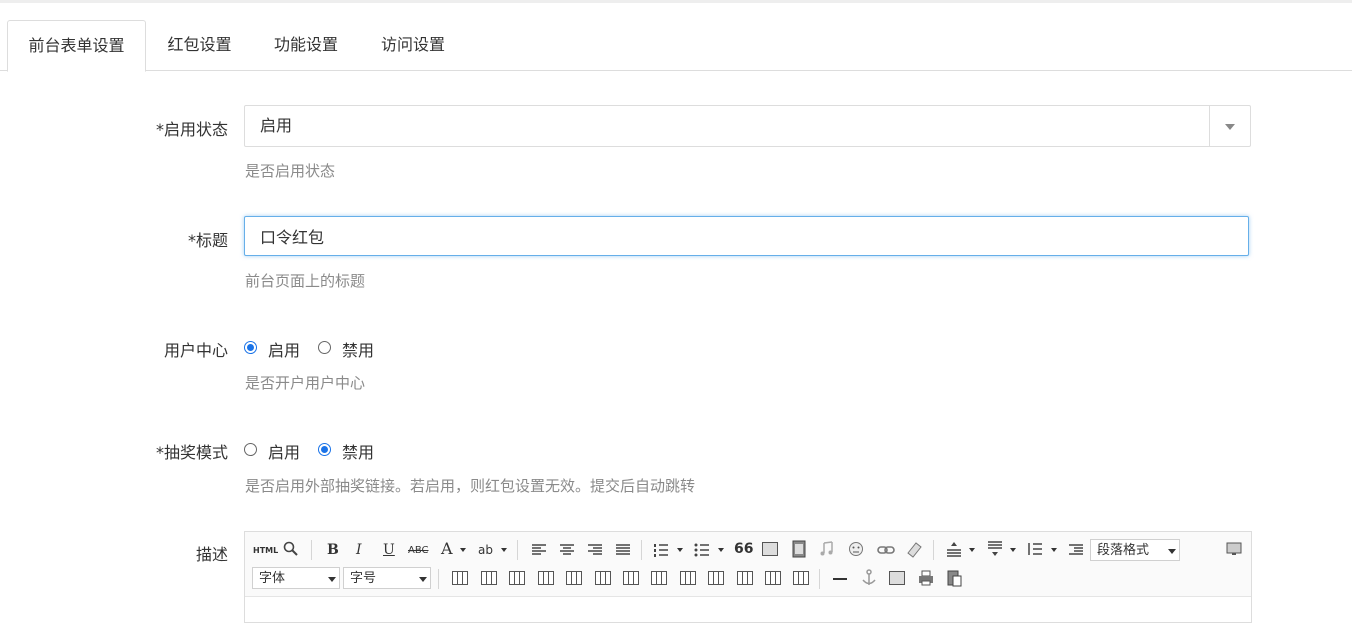 Image resolution: width=1352 pixels, height=623 pixels. What do you see at coordinates (276, 125) in the screenshot?
I see `status-select-value: 启用` at bounding box center [276, 125].